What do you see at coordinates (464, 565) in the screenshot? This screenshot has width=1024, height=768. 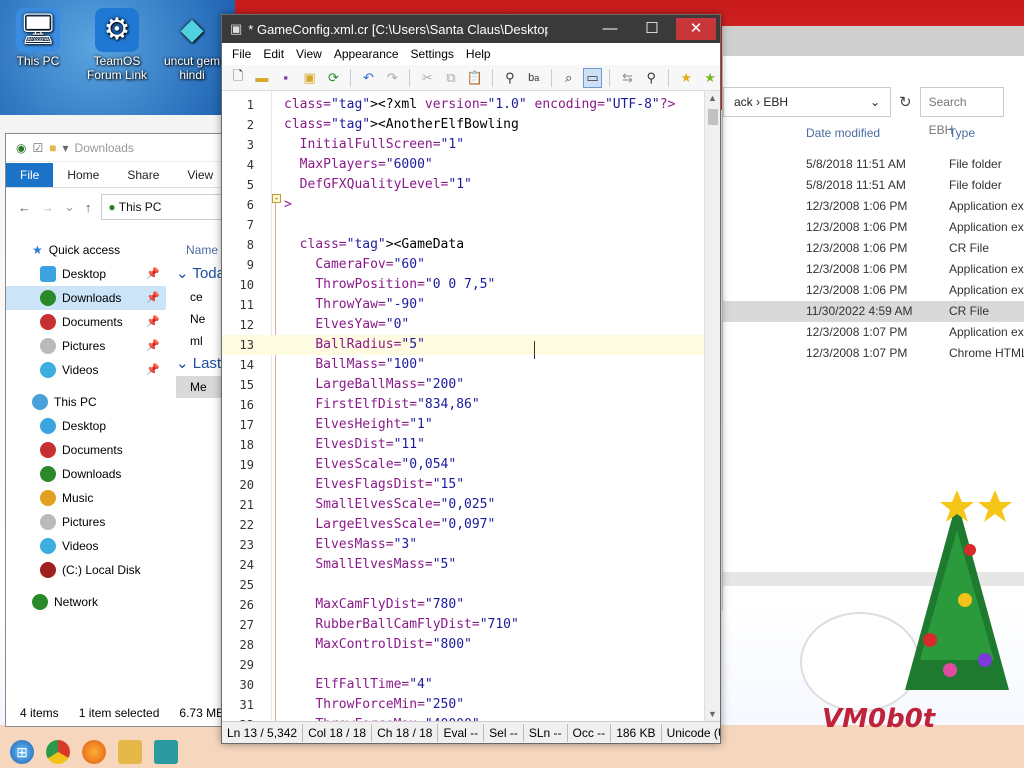 I see `code-line: 24 SmallElvesMass="5"` at bounding box center [464, 565].